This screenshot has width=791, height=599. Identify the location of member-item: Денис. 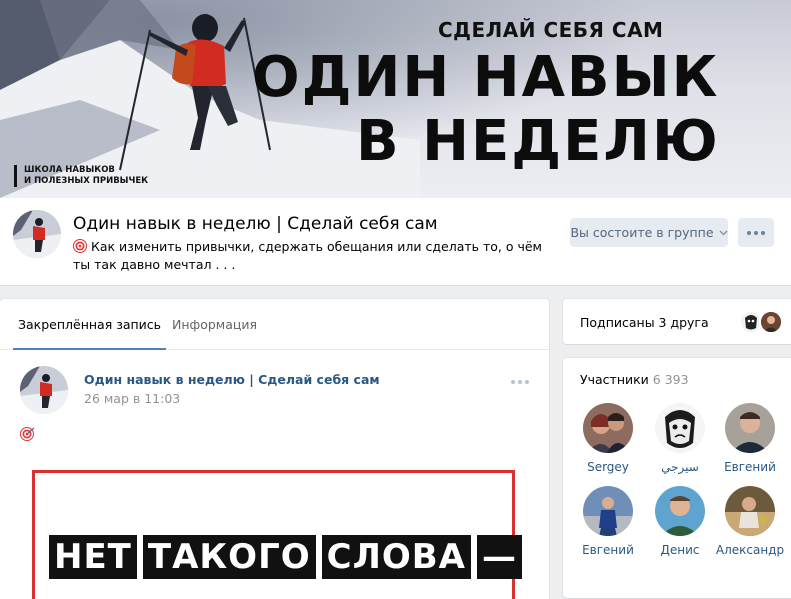
(680, 521).